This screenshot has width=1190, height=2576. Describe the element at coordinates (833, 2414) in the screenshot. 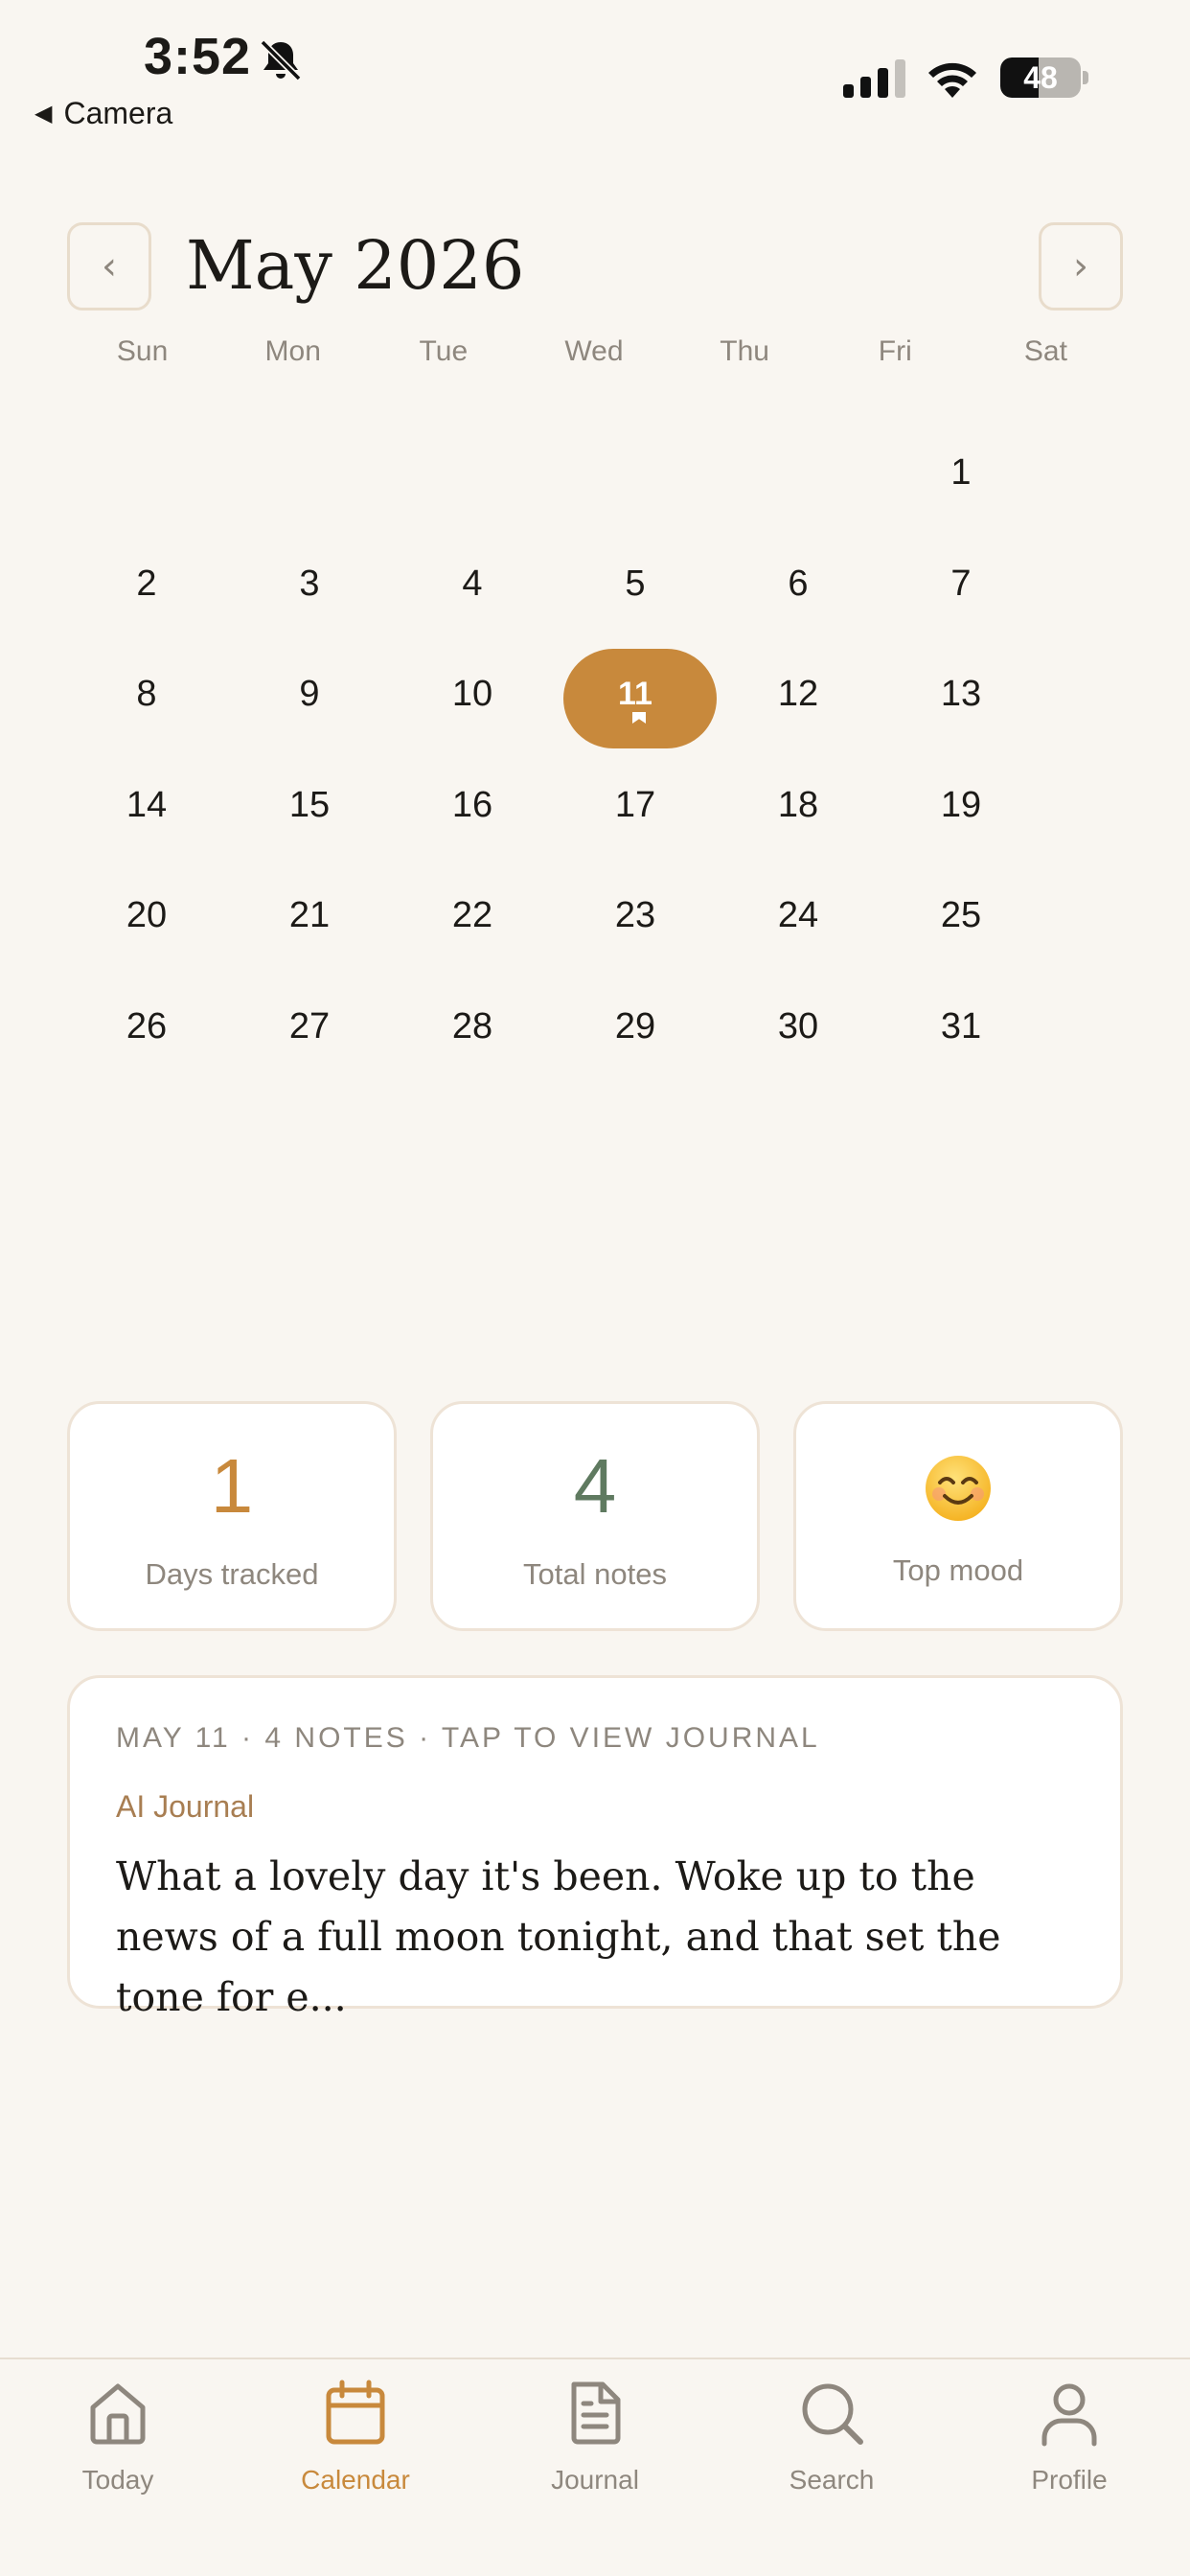

I see `search-icon` at that location.